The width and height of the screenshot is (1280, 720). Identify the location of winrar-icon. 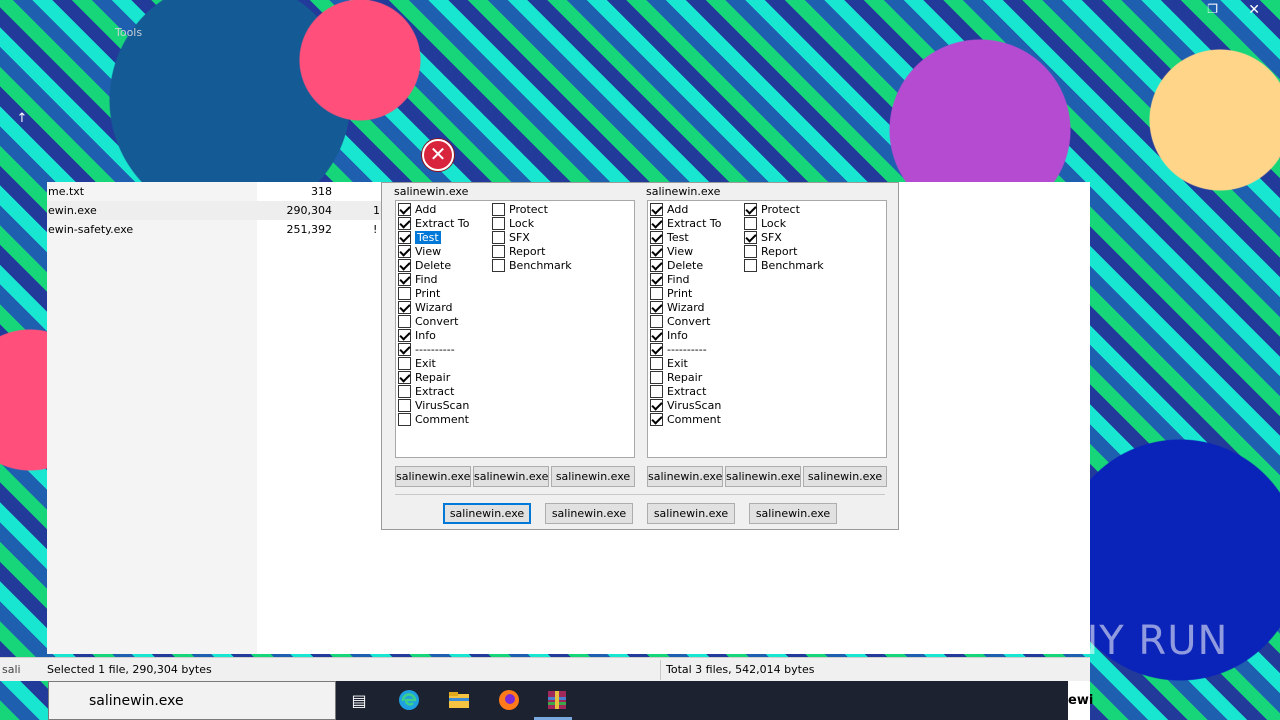
(557, 701).